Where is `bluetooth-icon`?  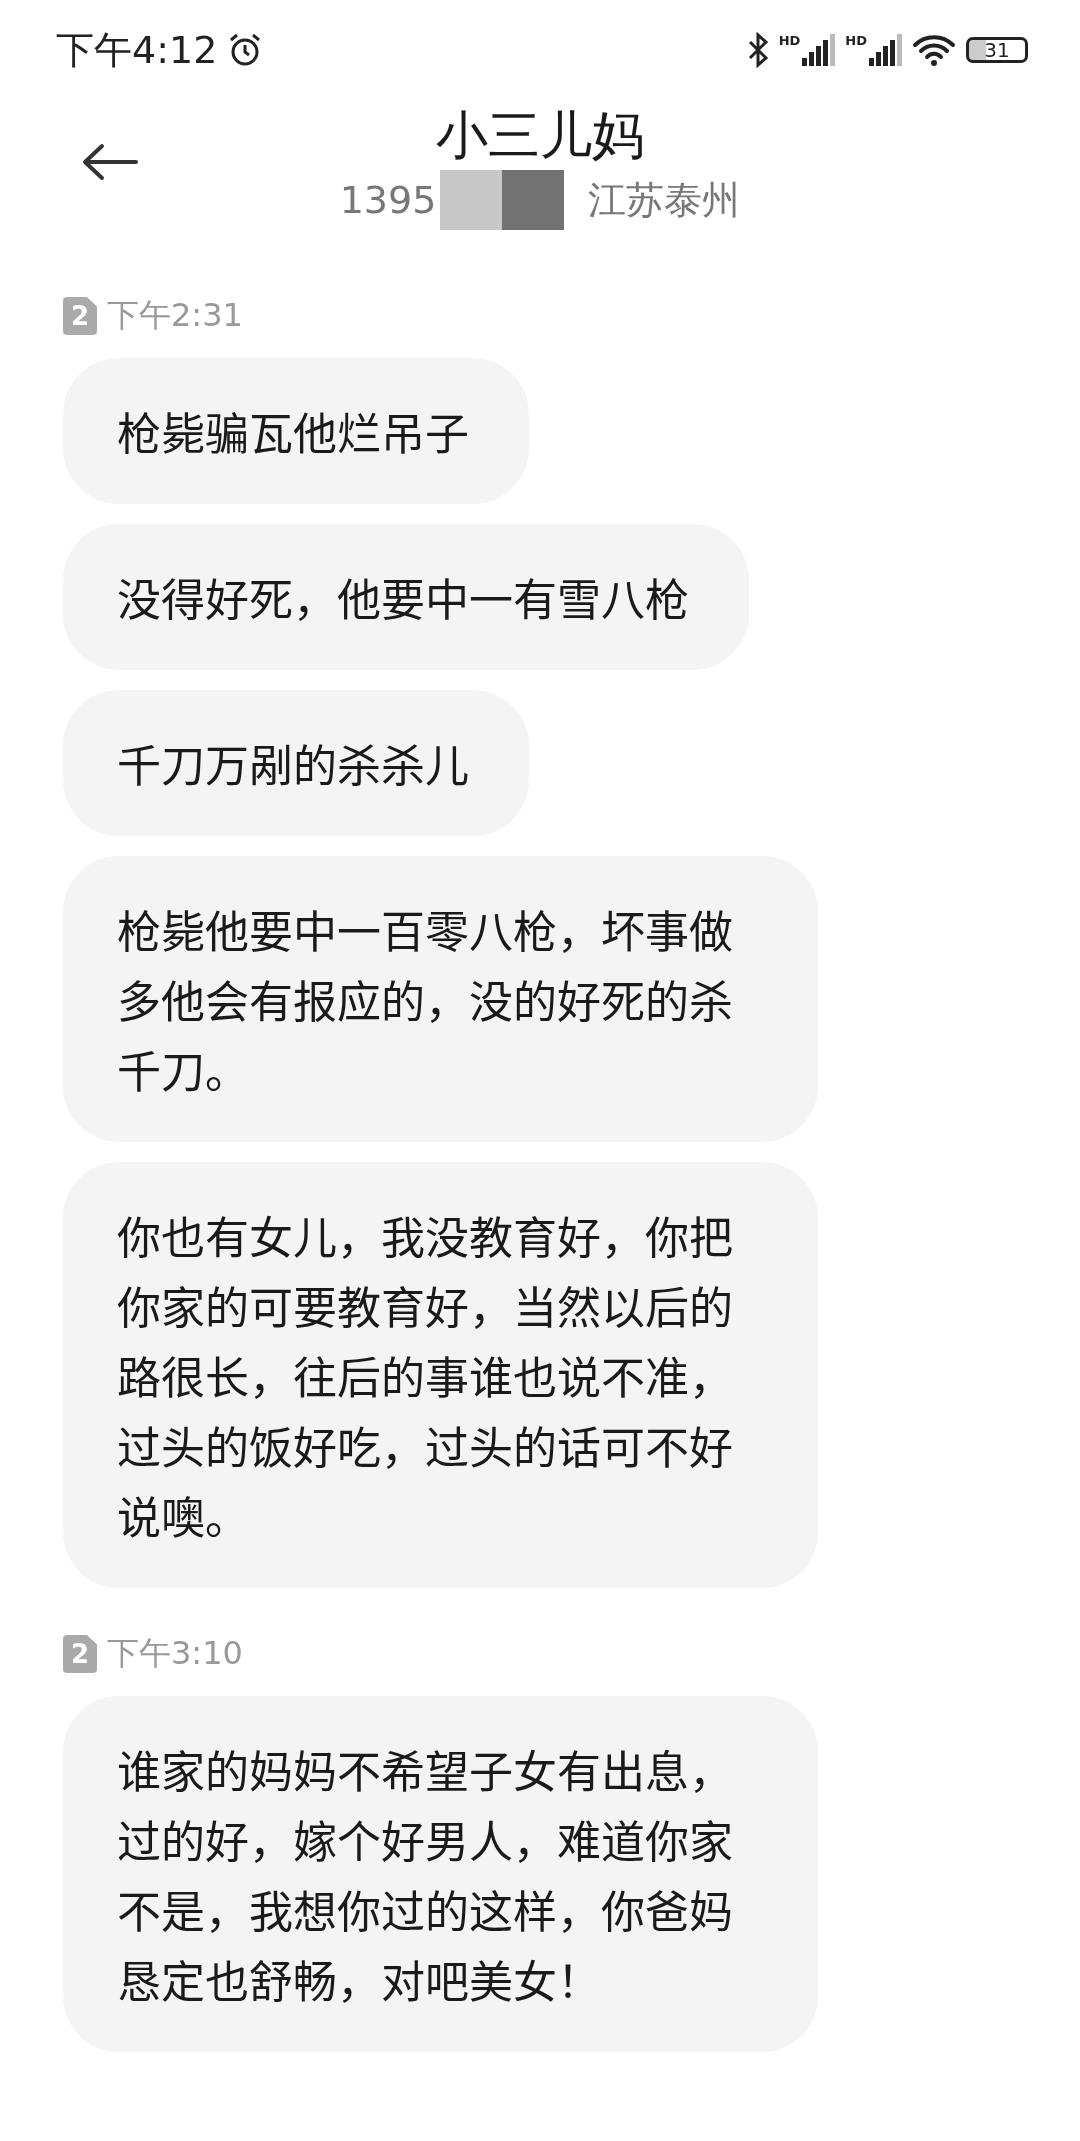
bluetooth-icon is located at coordinates (757, 50).